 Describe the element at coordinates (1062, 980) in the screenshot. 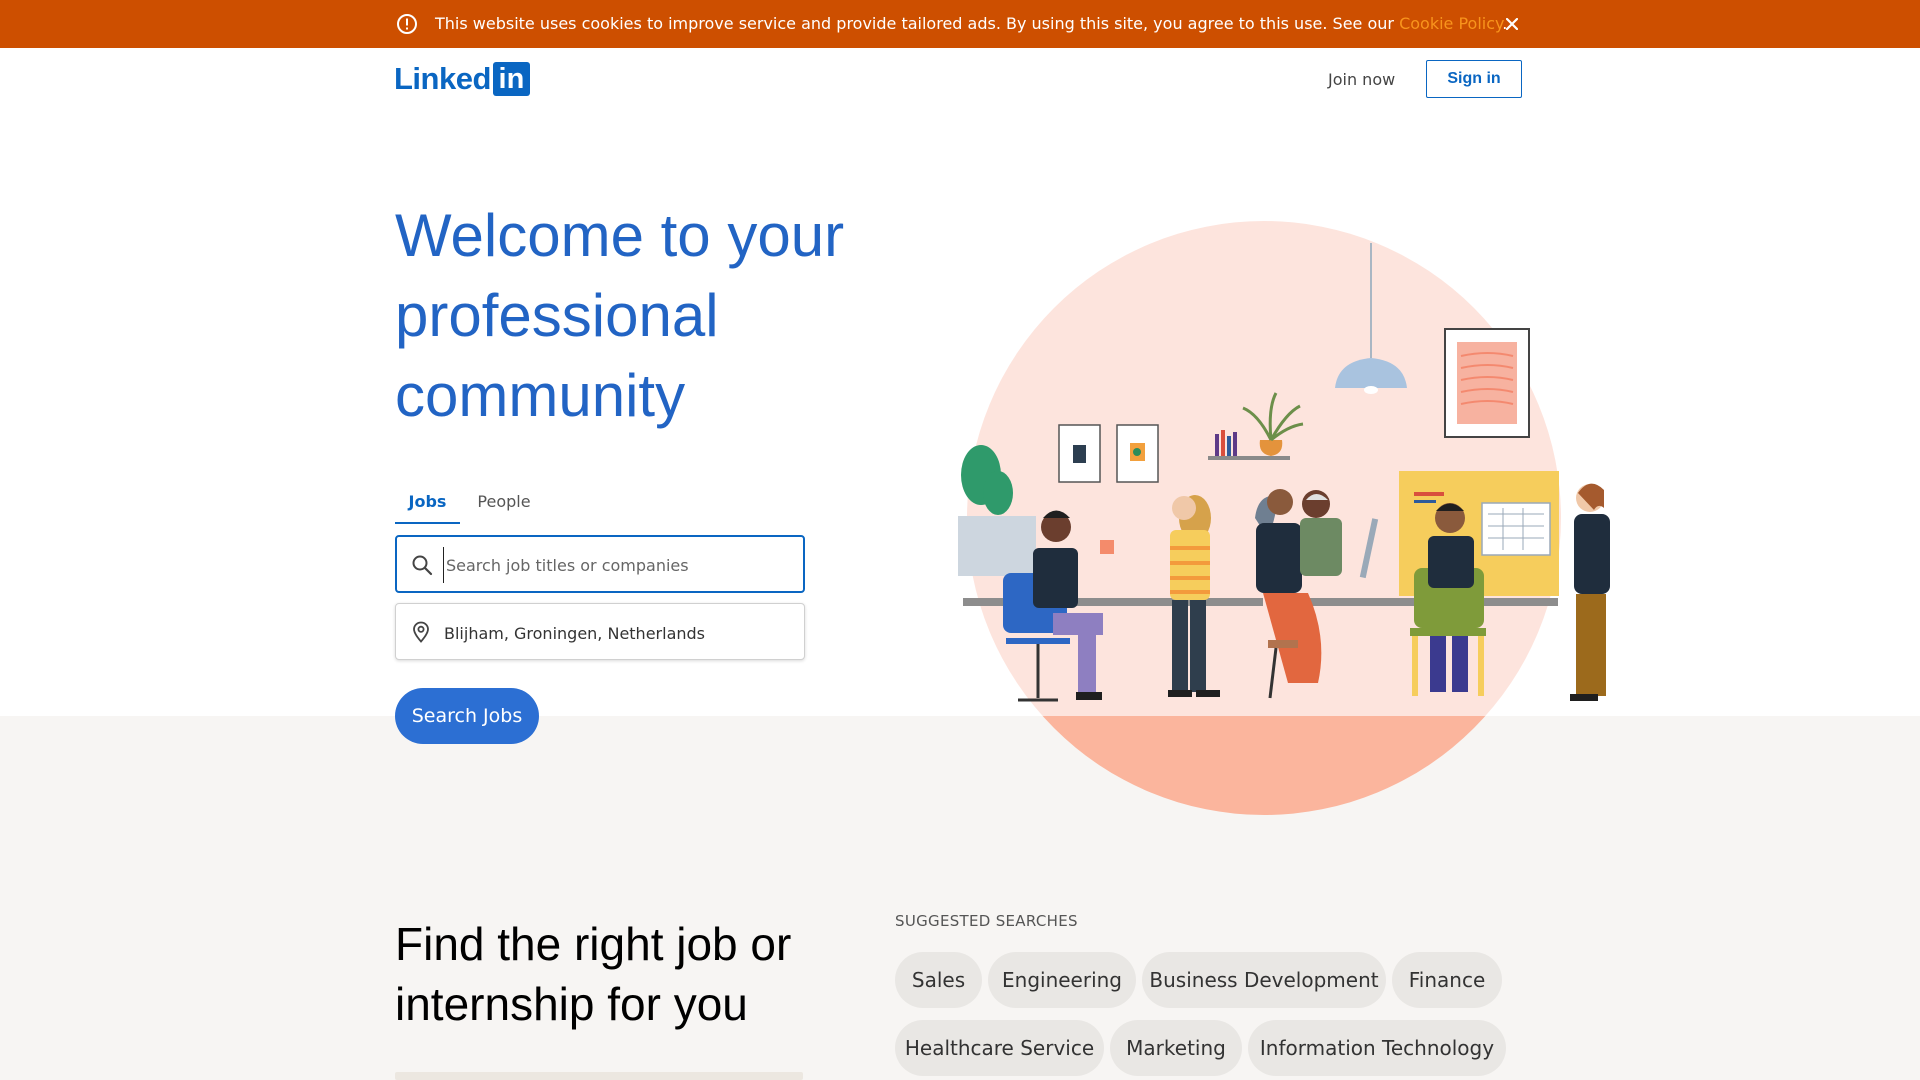

I see `suggestion-pill-engineering: Engineering` at that location.